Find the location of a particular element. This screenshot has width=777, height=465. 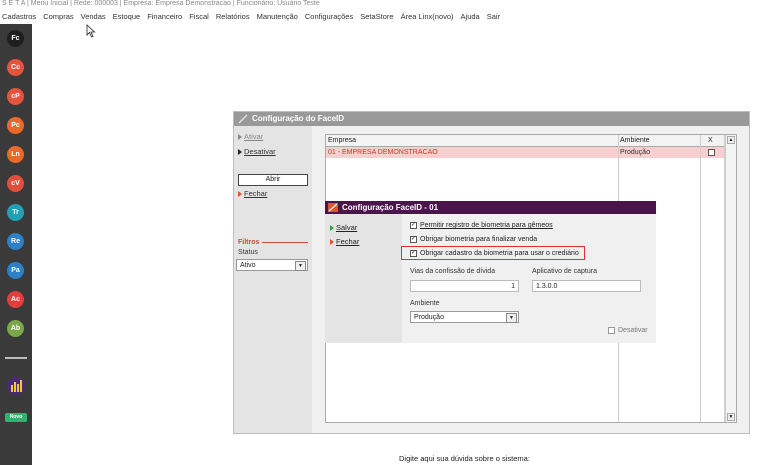

ambiente-label: Ambiente is located at coordinates (425, 303).